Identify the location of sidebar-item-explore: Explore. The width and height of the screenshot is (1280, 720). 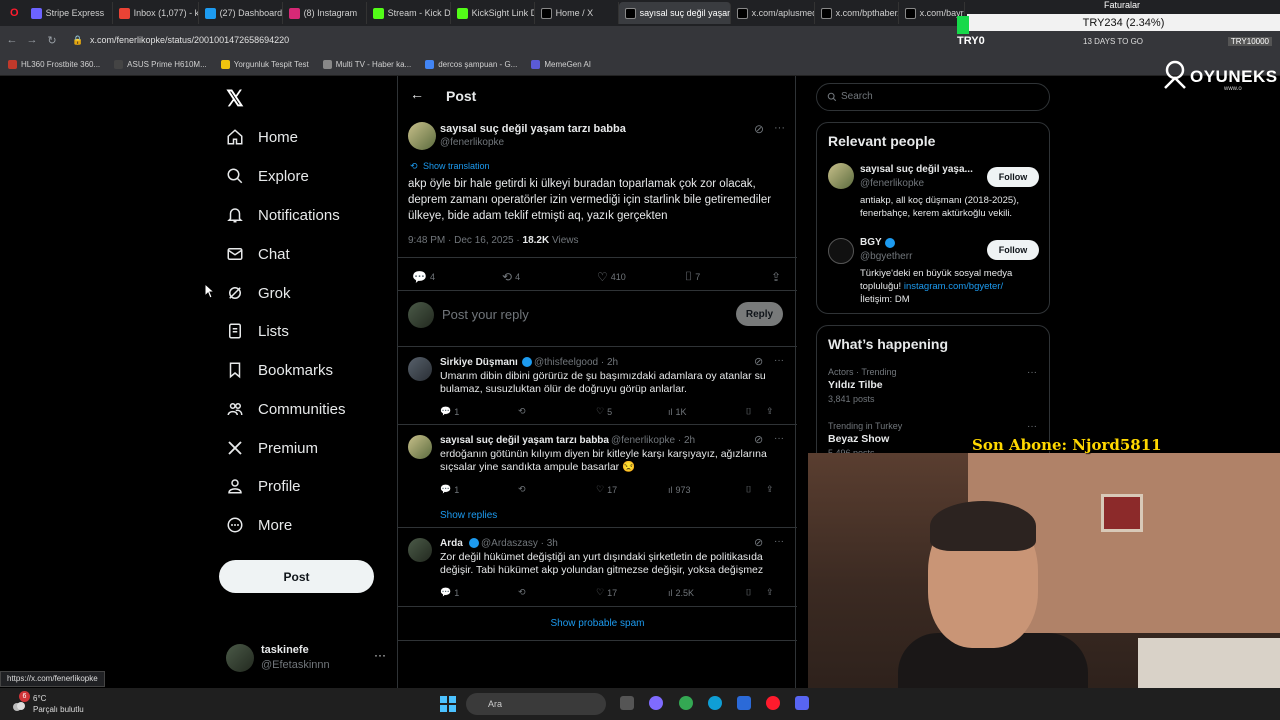
(267, 176).